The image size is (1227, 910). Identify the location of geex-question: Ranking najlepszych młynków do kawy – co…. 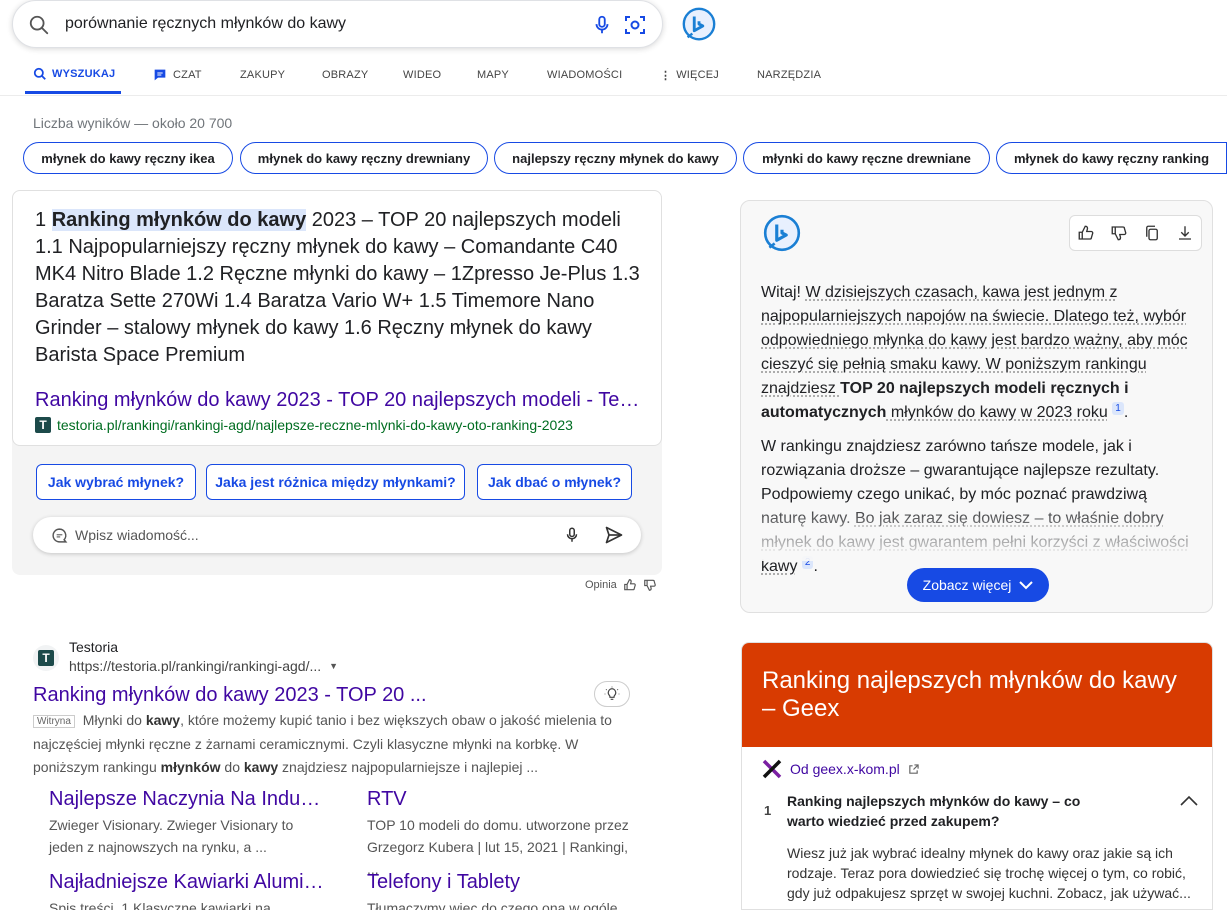
(947, 811).